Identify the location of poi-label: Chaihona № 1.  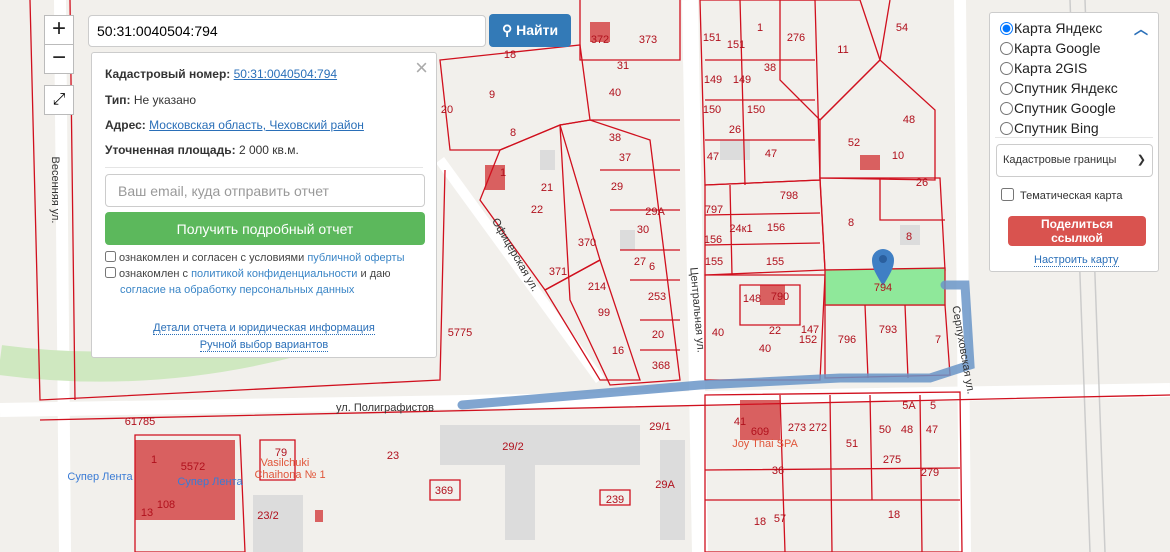
(290, 475).